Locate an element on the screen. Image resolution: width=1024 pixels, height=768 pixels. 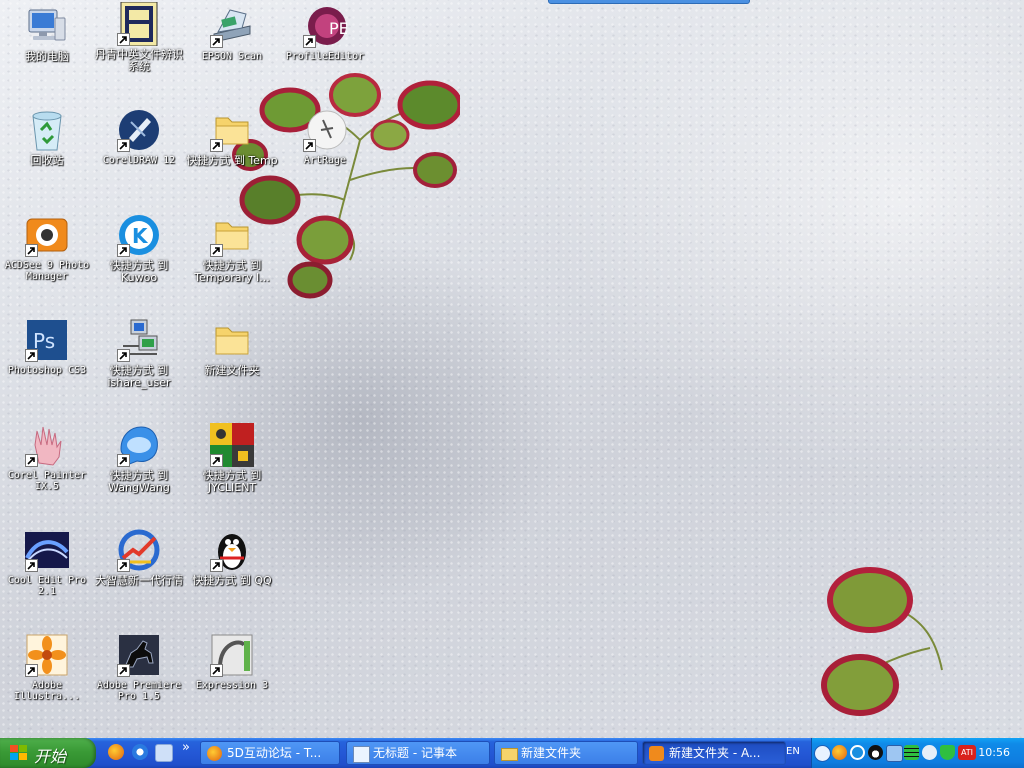
svg-text: PE is located at coordinates (338, 28).